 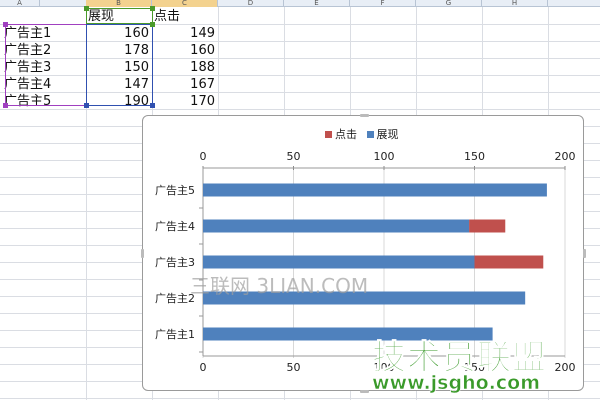 What do you see at coordinates (515, 3) in the screenshot?
I see `column-header-h: H` at bounding box center [515, 3].